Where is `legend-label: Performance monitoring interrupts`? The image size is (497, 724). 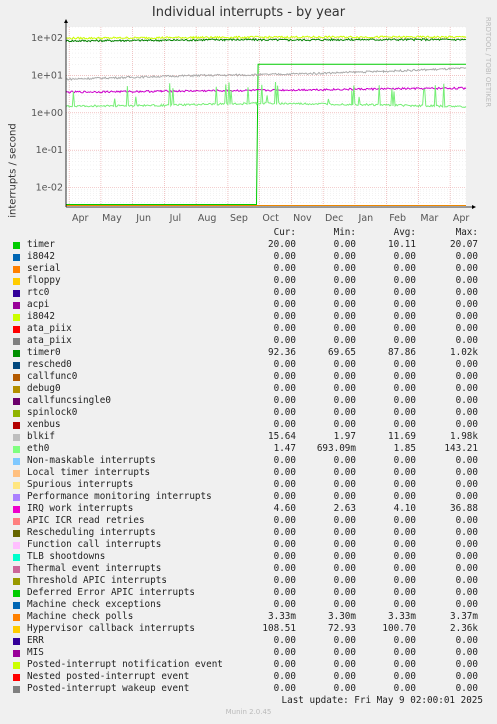 legend-label: Performance monitoring interrupts is located at coordinates (119, 496).